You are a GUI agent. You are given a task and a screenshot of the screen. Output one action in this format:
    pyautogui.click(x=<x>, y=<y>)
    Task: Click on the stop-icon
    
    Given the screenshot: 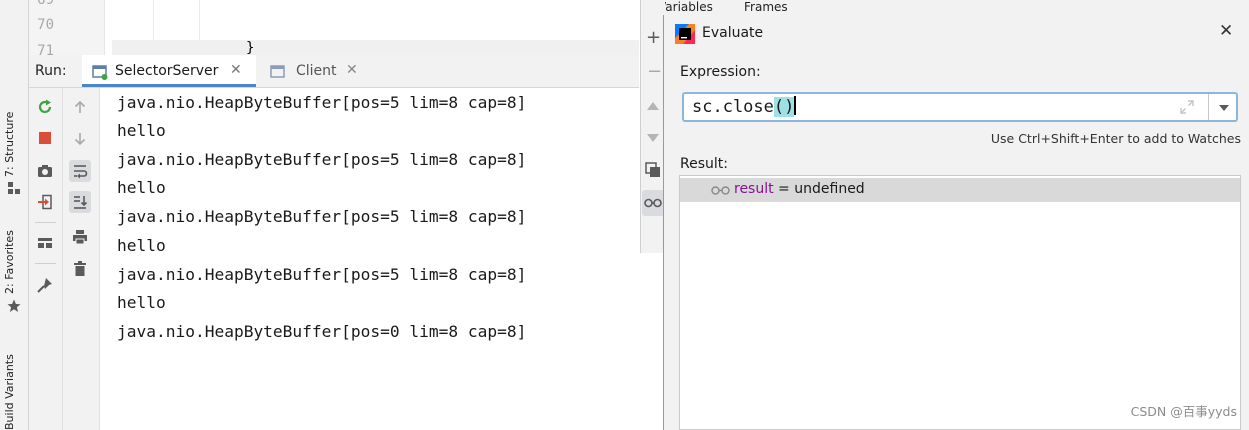 What is the action you would take?
    pyautogui.click(x=45, y=138)
    